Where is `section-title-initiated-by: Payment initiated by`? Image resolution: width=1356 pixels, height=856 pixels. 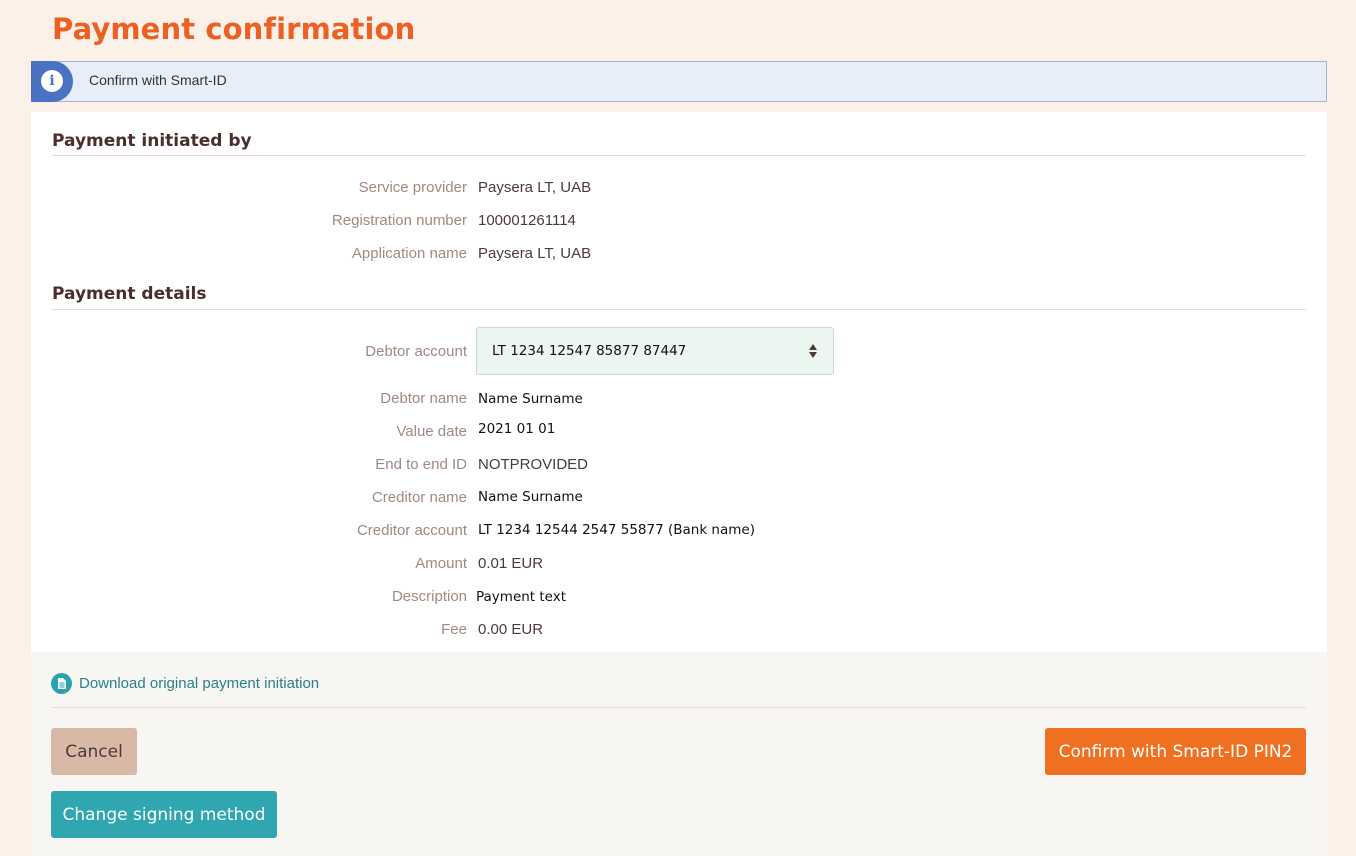
section-title-initiated-by: Payment initiated by is located at coordinates (152, 141).